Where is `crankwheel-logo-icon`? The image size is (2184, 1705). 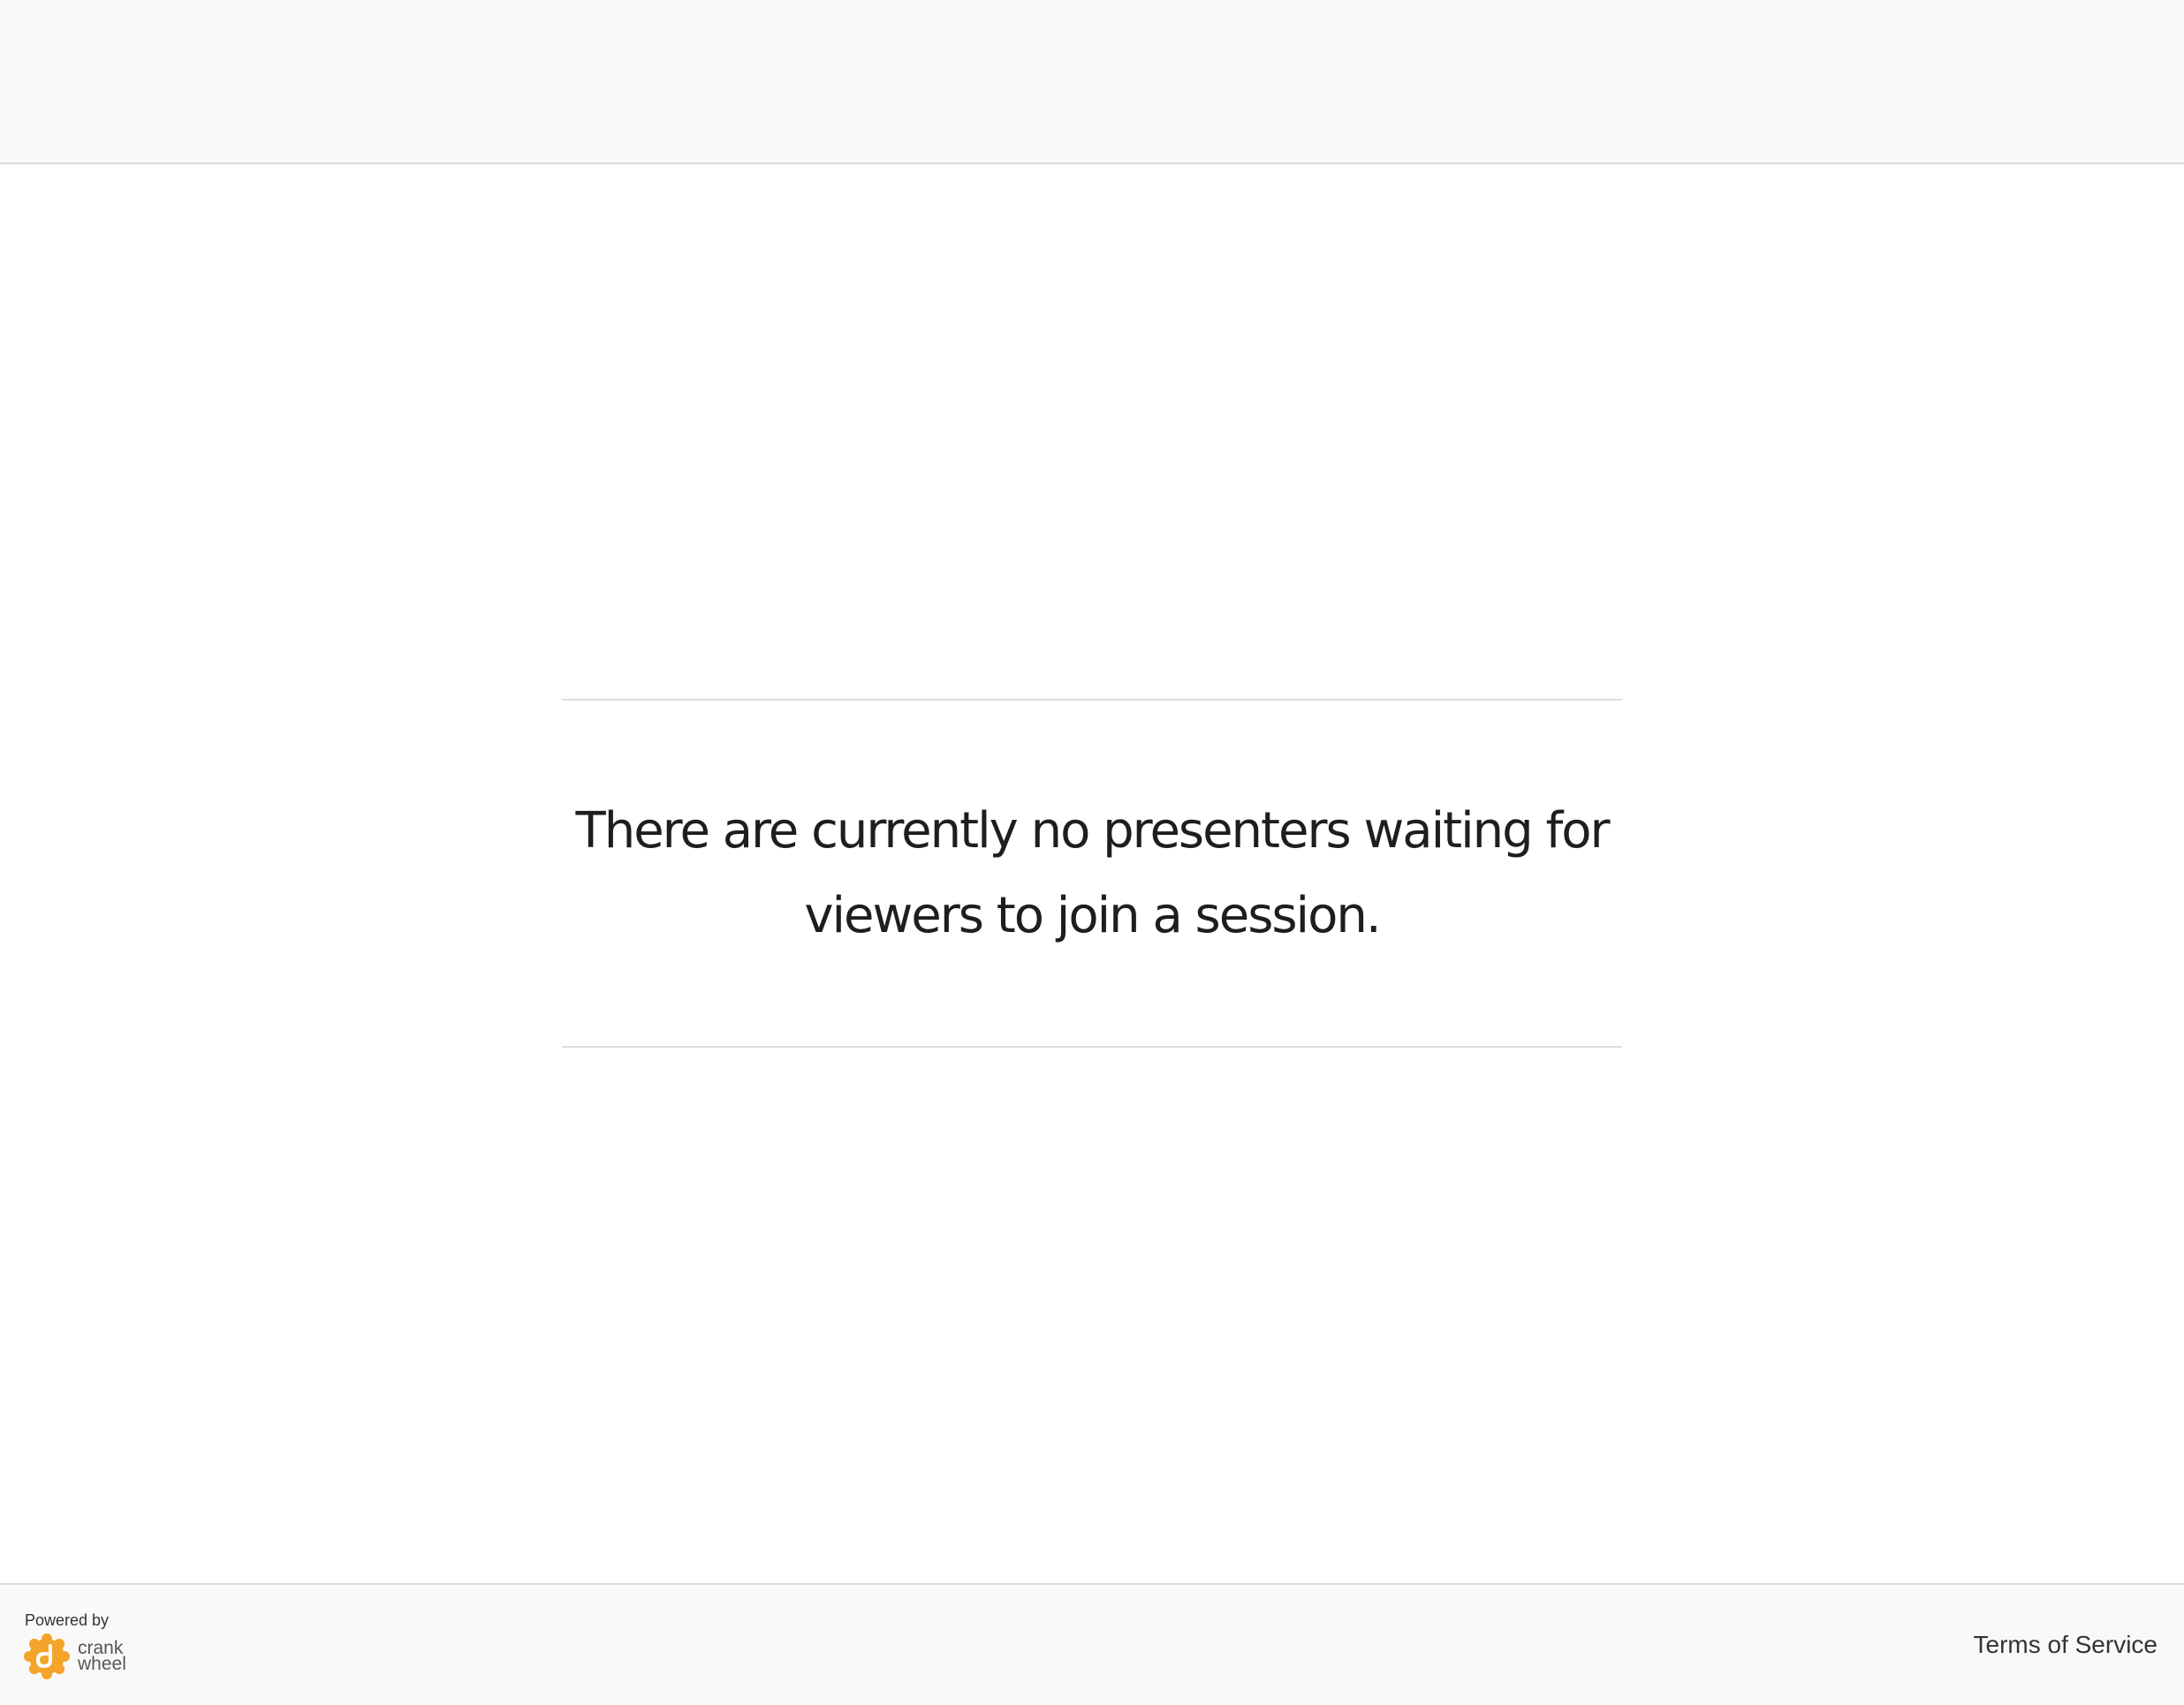
crankwheel-logo-icon is located at coordinates (47, 1656).